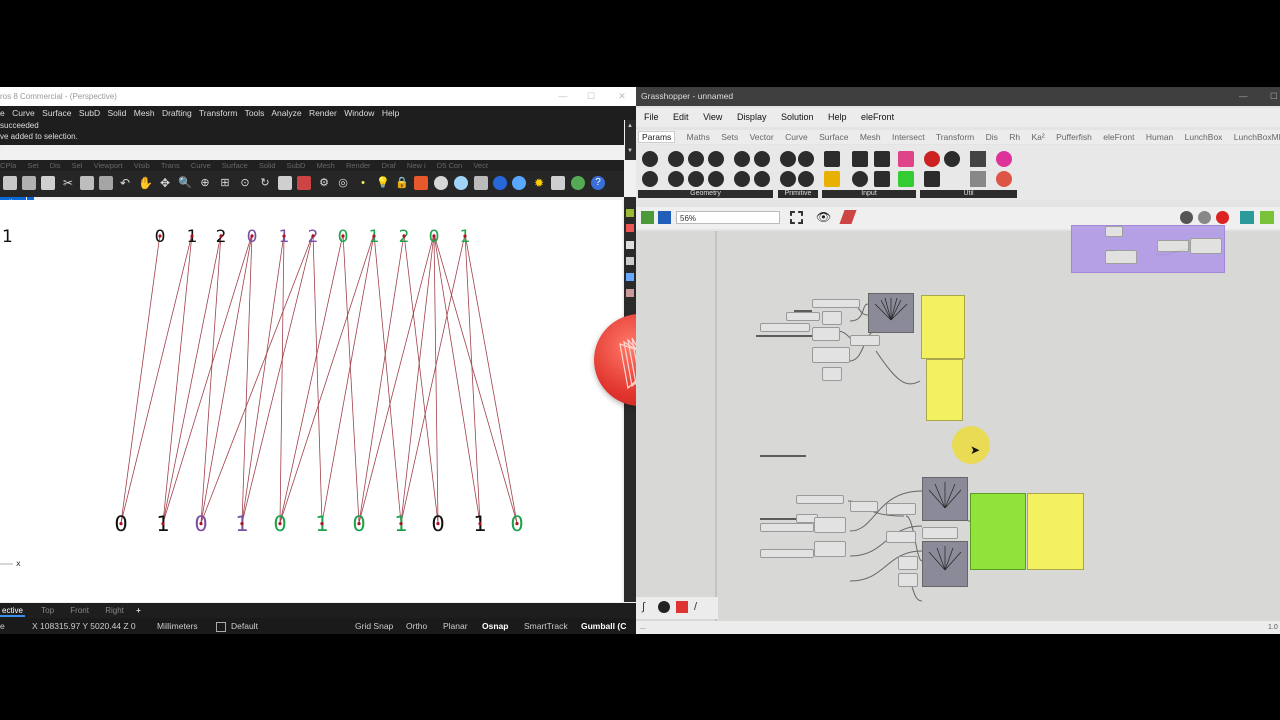 This screenshot has width=1280, height=720. What do you see at coordinates (622, 96) in the screenshot?
I see `close-icon: ✕` at bounding box center [622, 96].